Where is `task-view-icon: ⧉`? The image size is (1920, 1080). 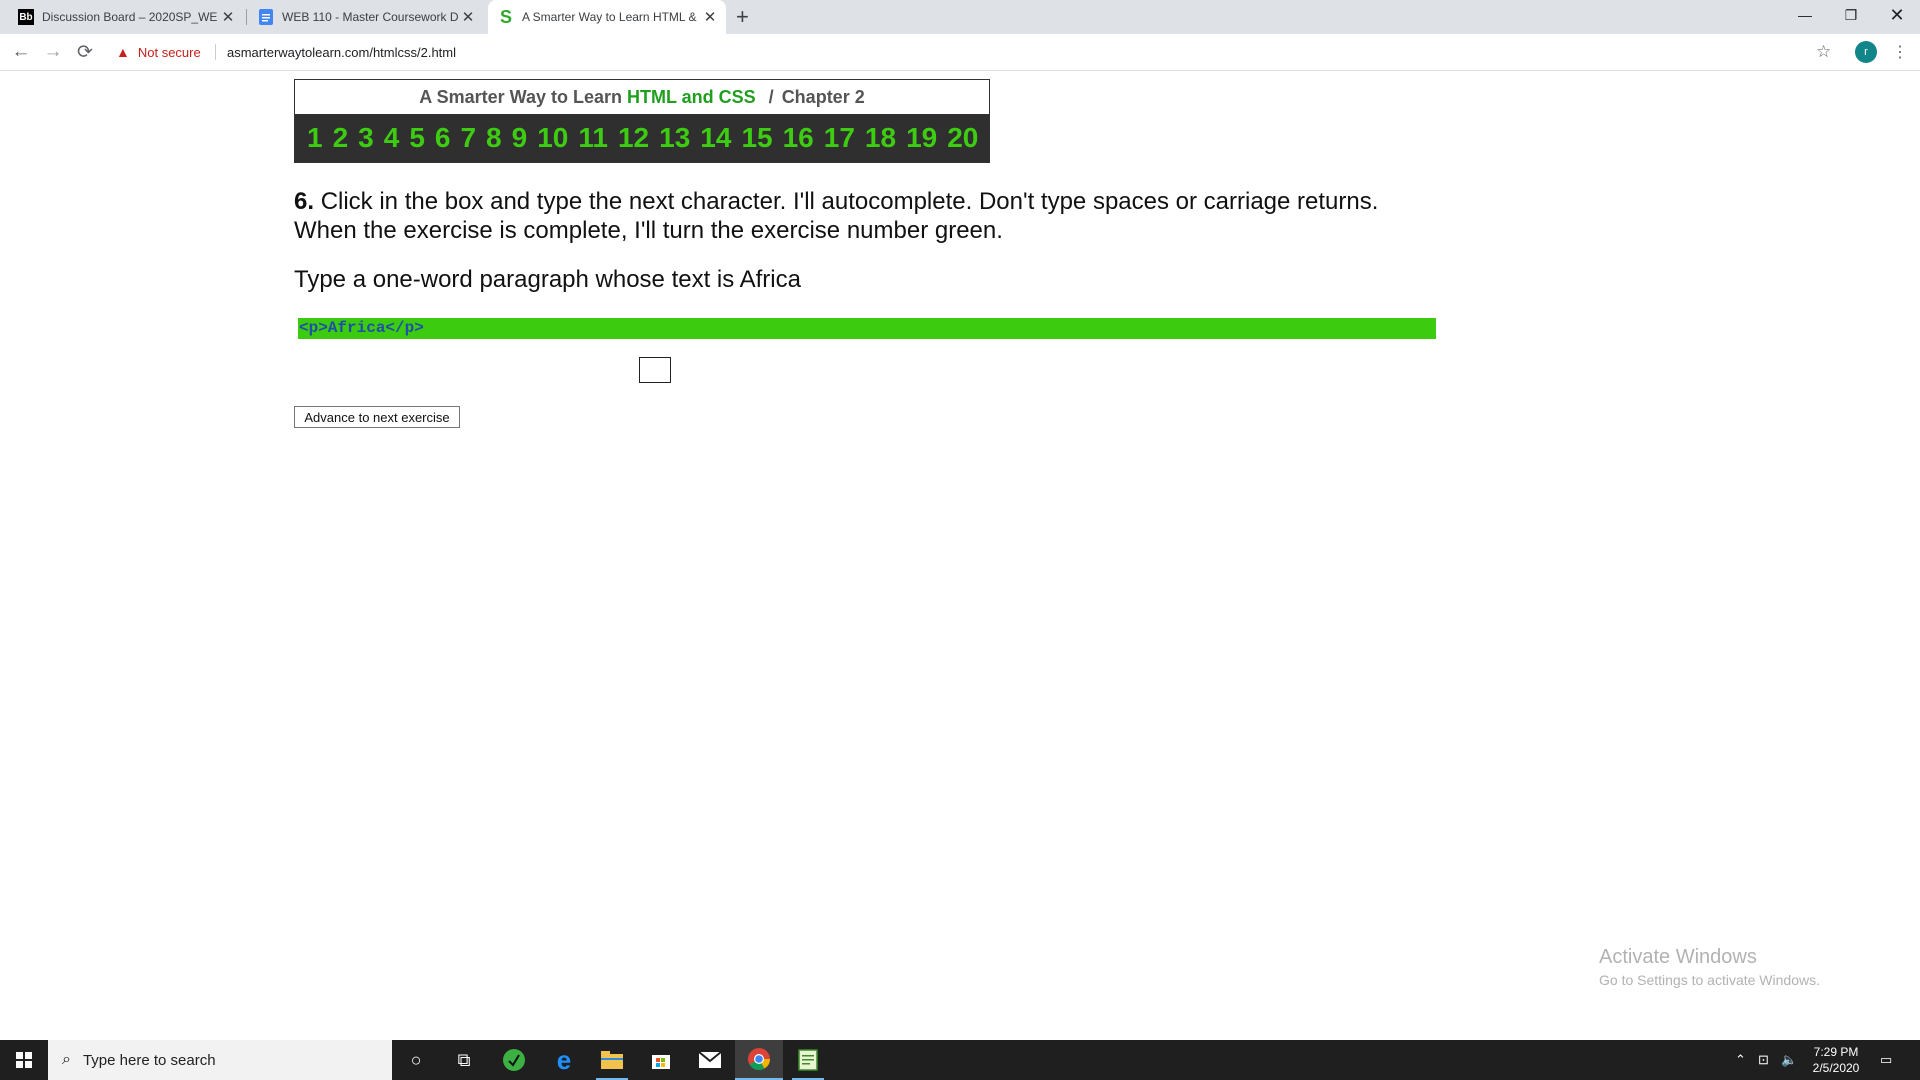
task-view-icon: ⧉ is located at coordinates (464, 1060).